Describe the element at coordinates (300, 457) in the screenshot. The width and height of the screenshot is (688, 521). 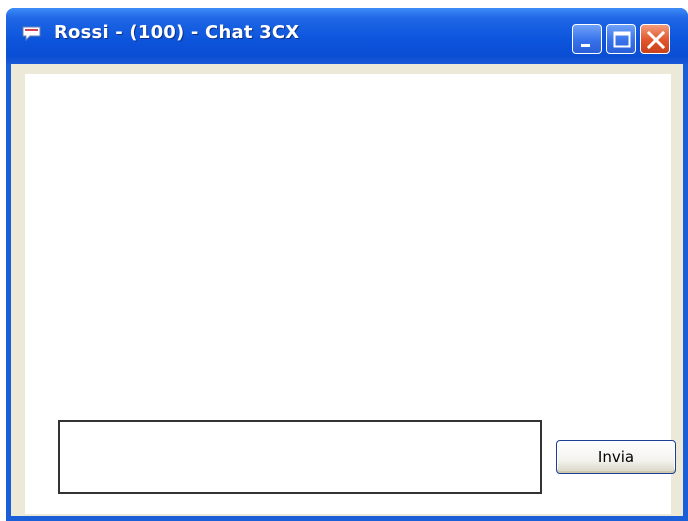
I see `message-input` at that location.